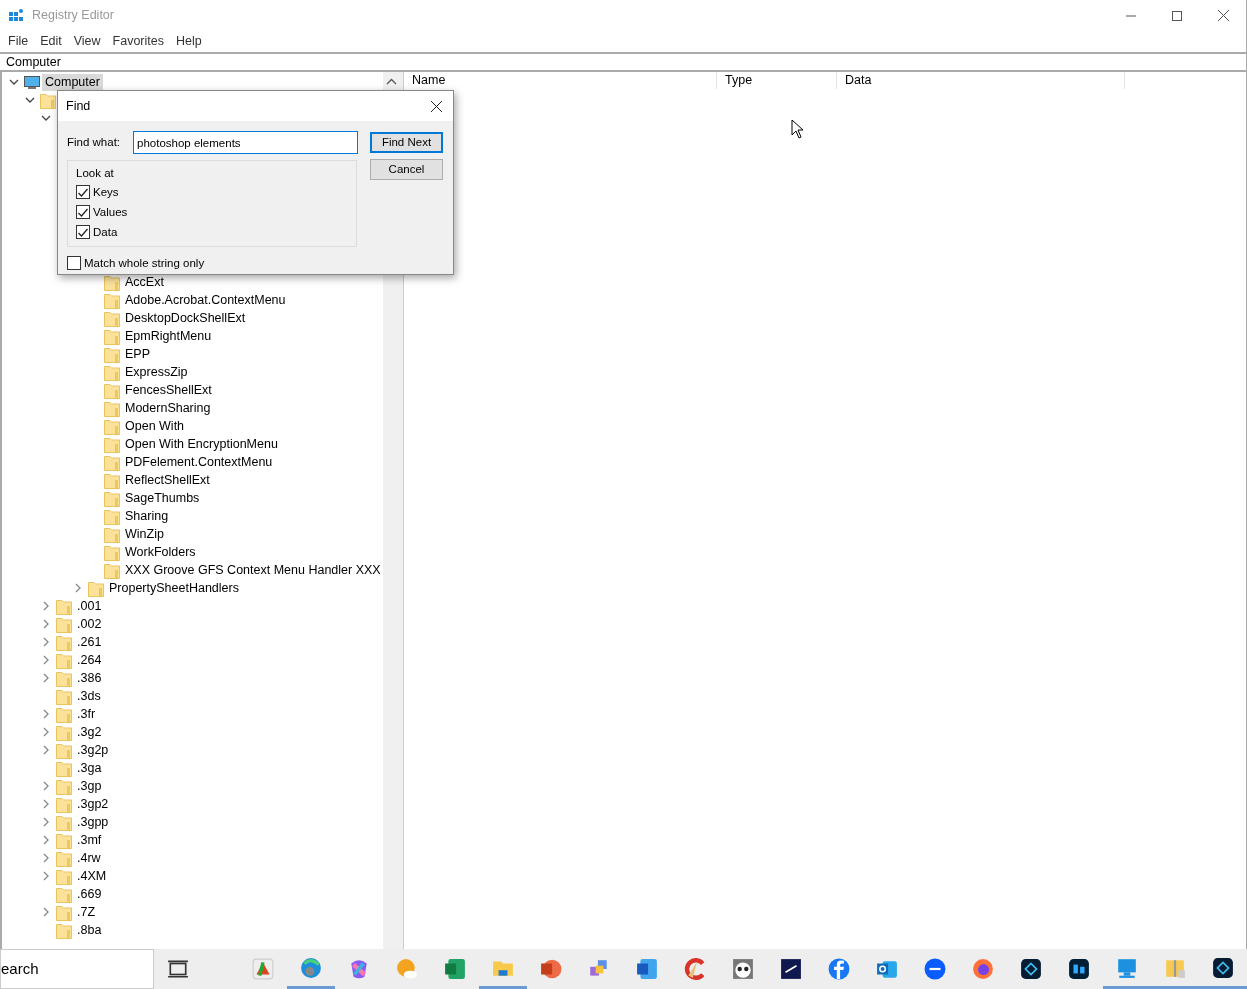 This screenshot has width=1247, height=989. I want to click on tree-item: PDFelement.ContextMenu, so click(199, 462).